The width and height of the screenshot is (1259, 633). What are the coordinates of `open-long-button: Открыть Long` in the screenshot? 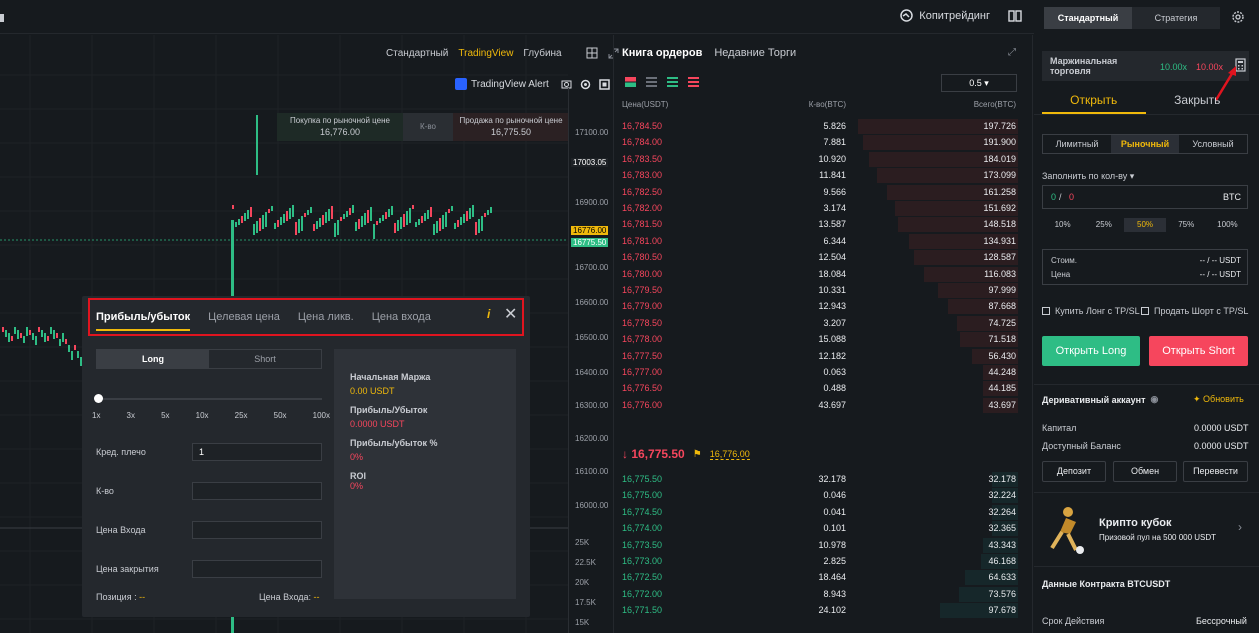 It's located at (1091, 351).